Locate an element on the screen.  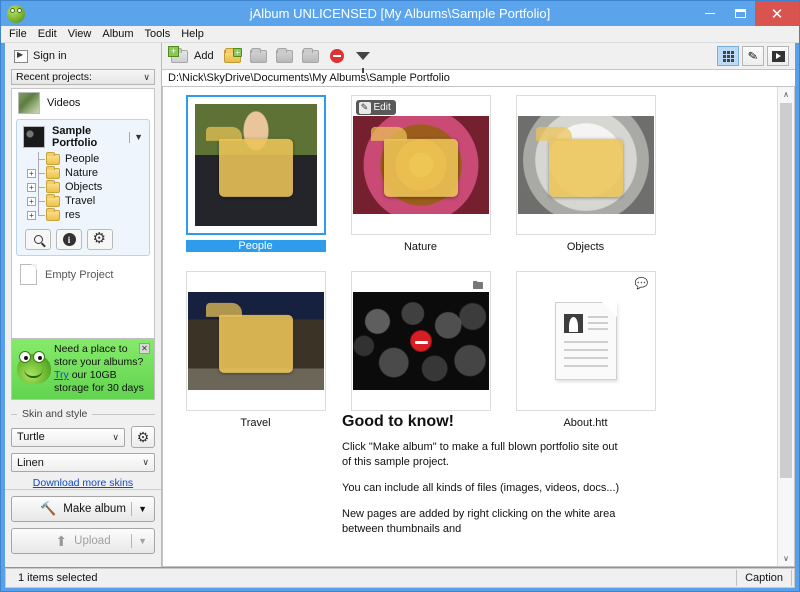
edit-pencil-icon: ✎ is located at coordinates (753, 56).